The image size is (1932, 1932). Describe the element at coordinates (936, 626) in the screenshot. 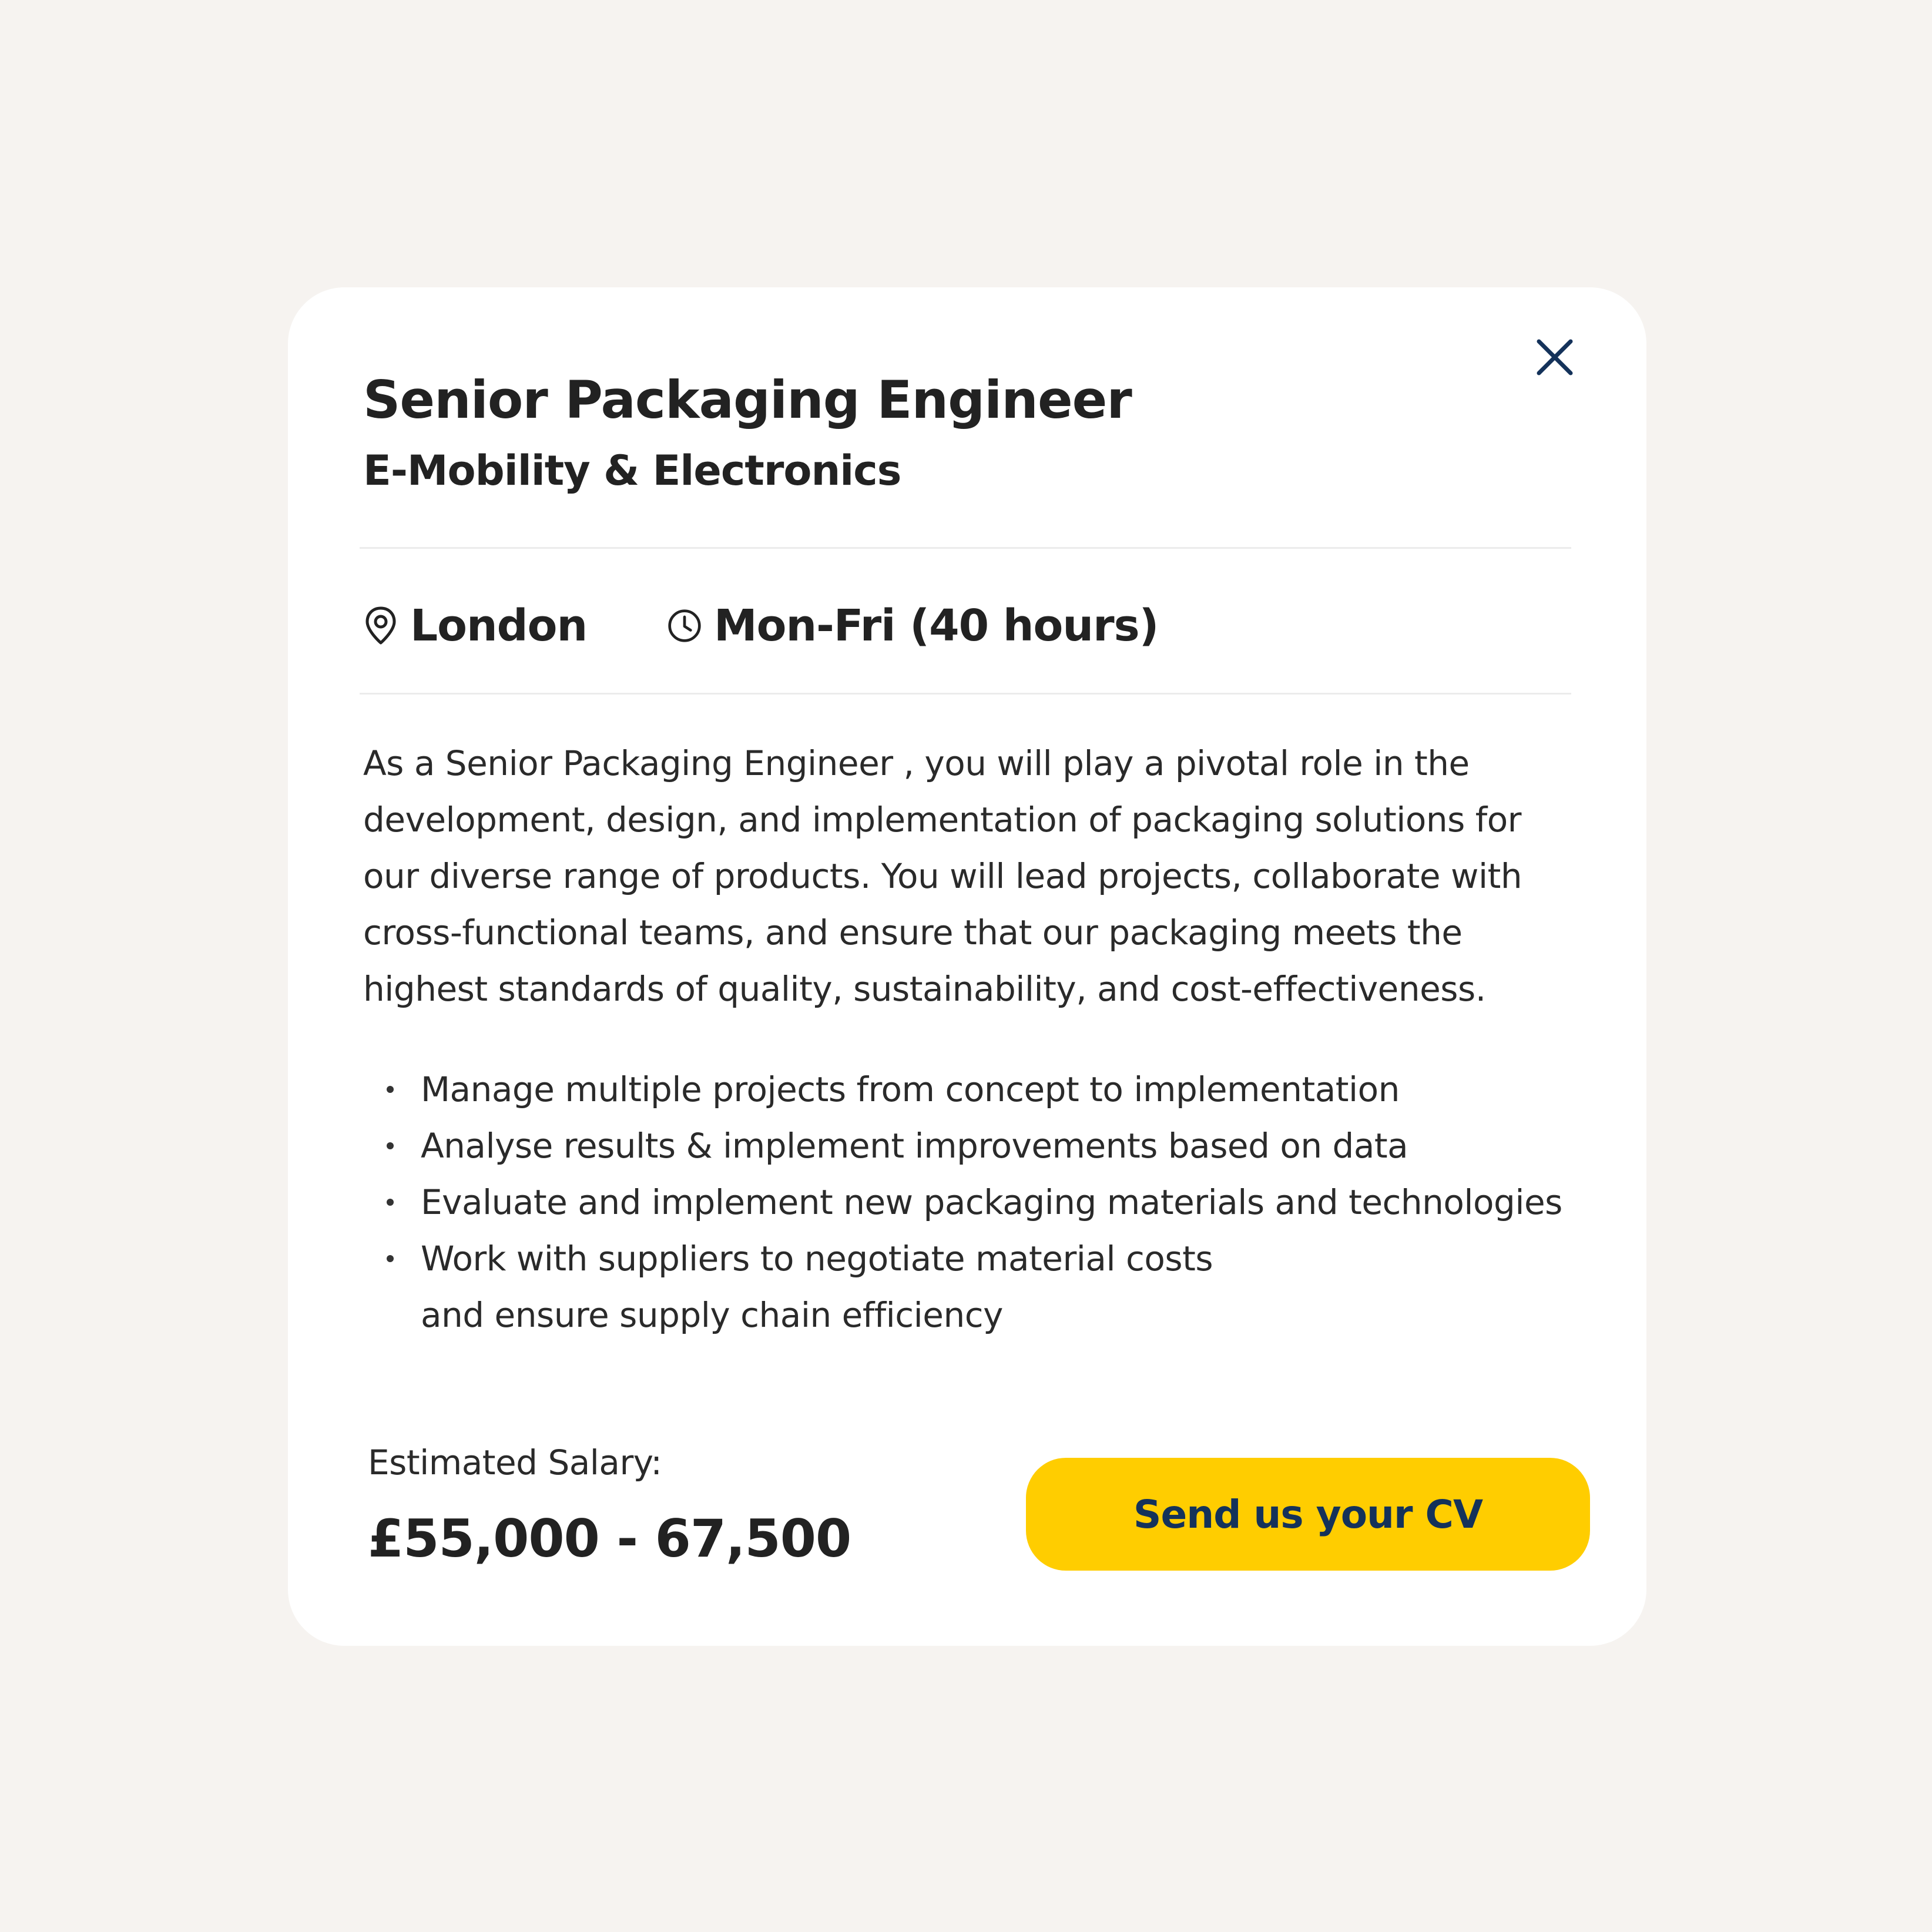

I see `hours-label: Mon-Fri (40 hours)` at that location.